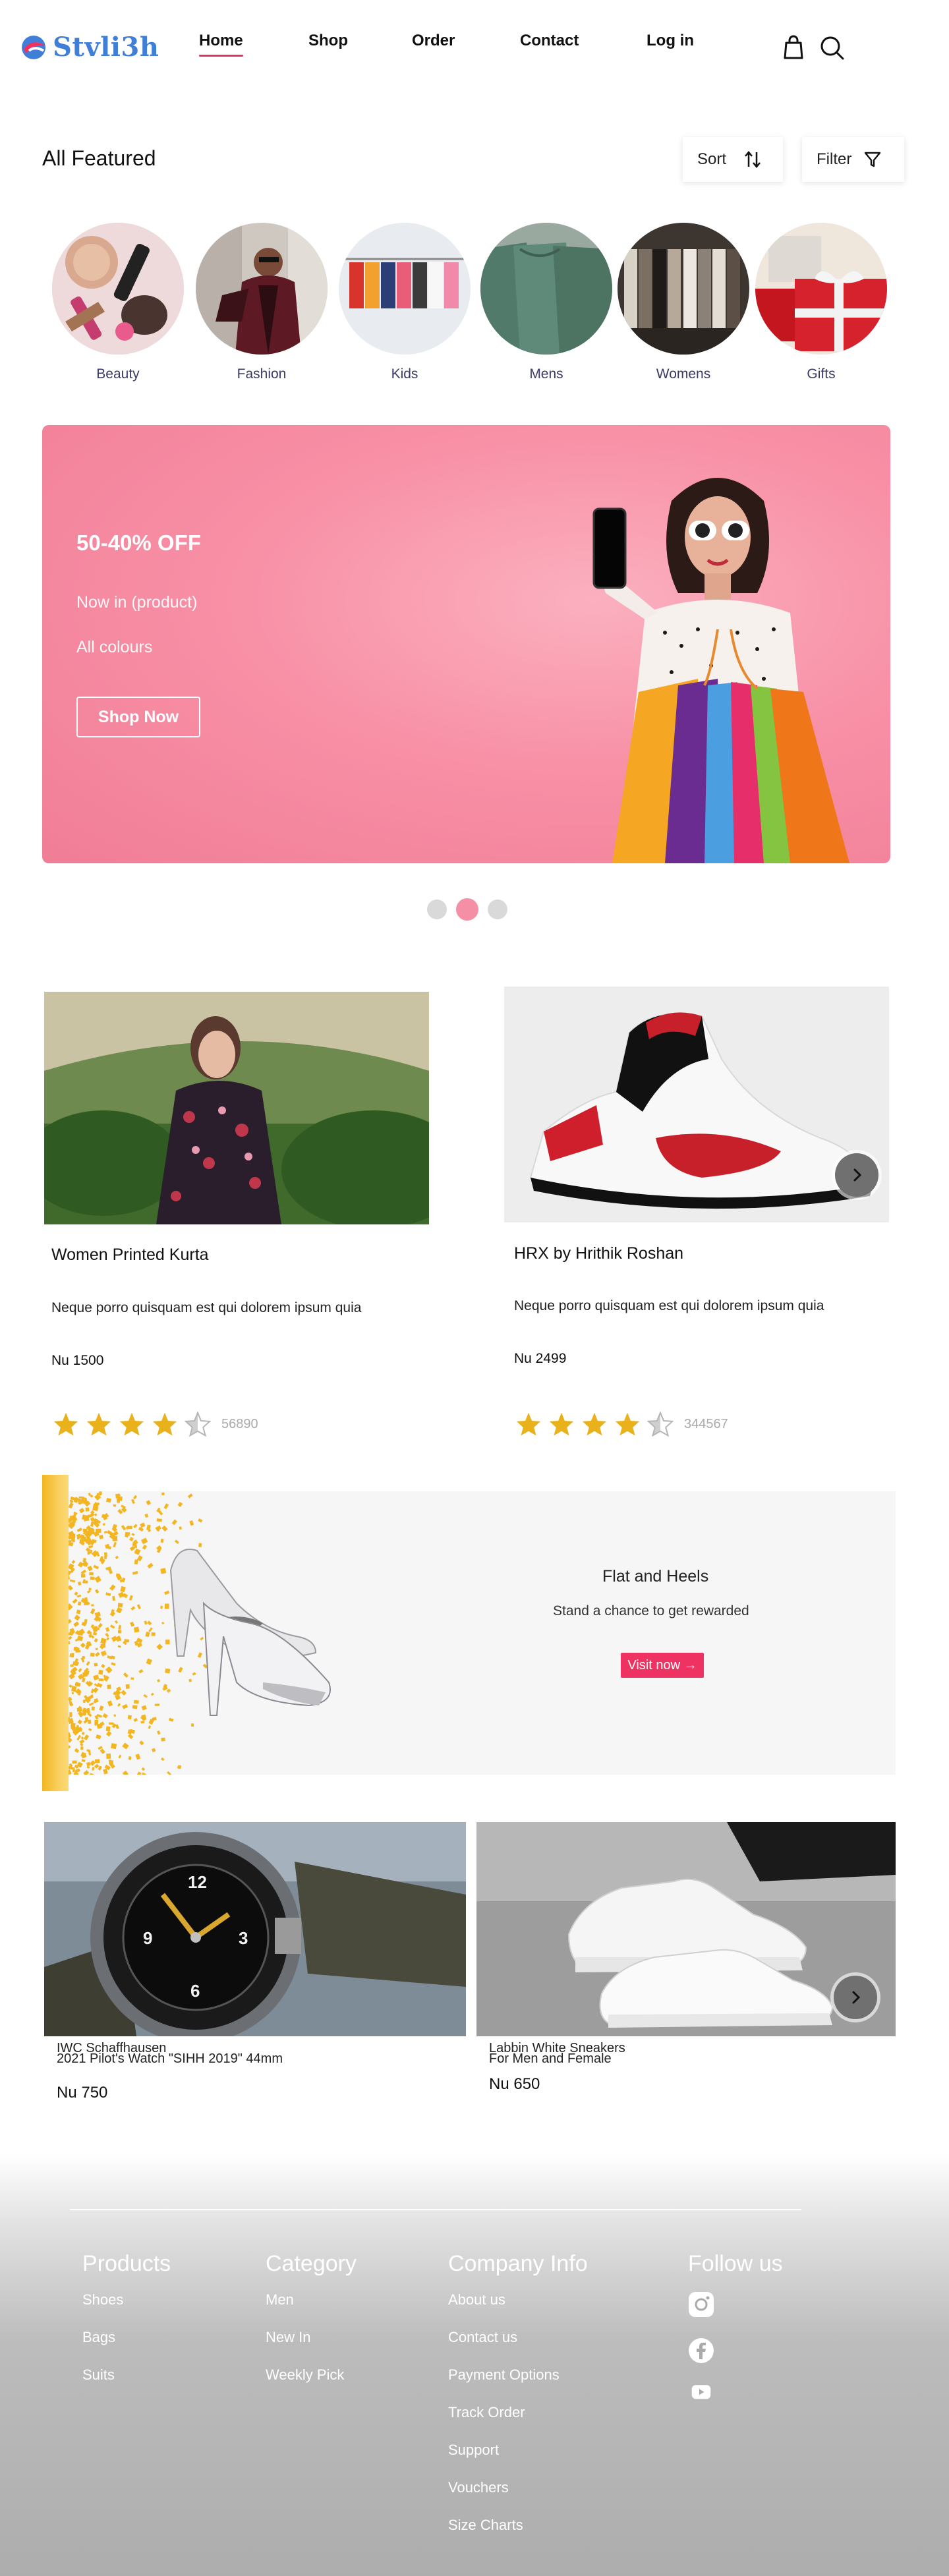 The width and height of the screenshot is (949, 2576). I want to click on footer-link: Track Order, so click(518, 2423).